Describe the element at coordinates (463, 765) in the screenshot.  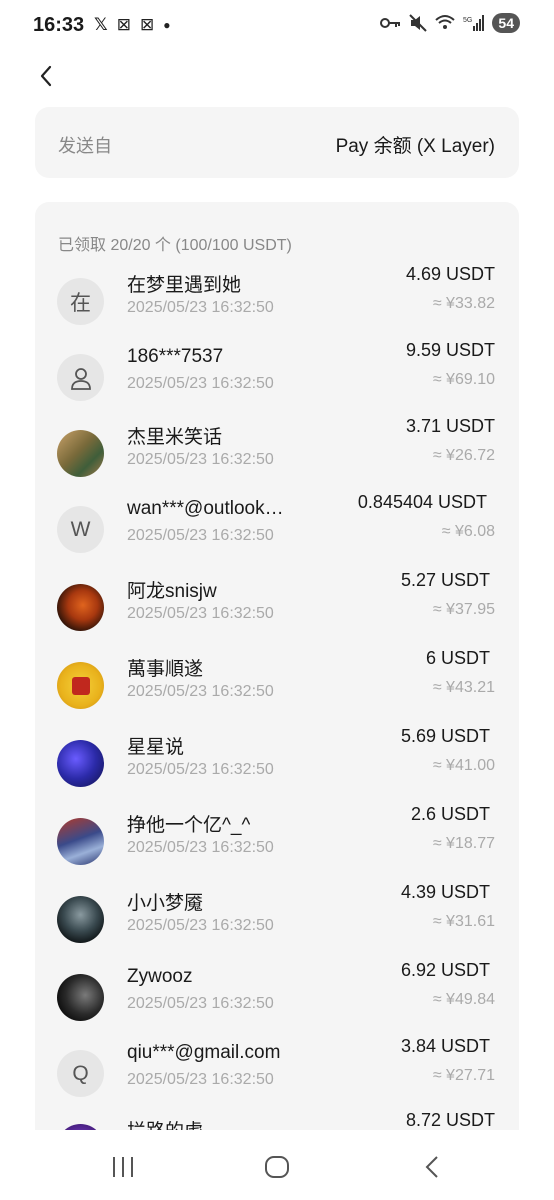
I see `claim-fiat-value: ≈ ¥41.00` at that location.